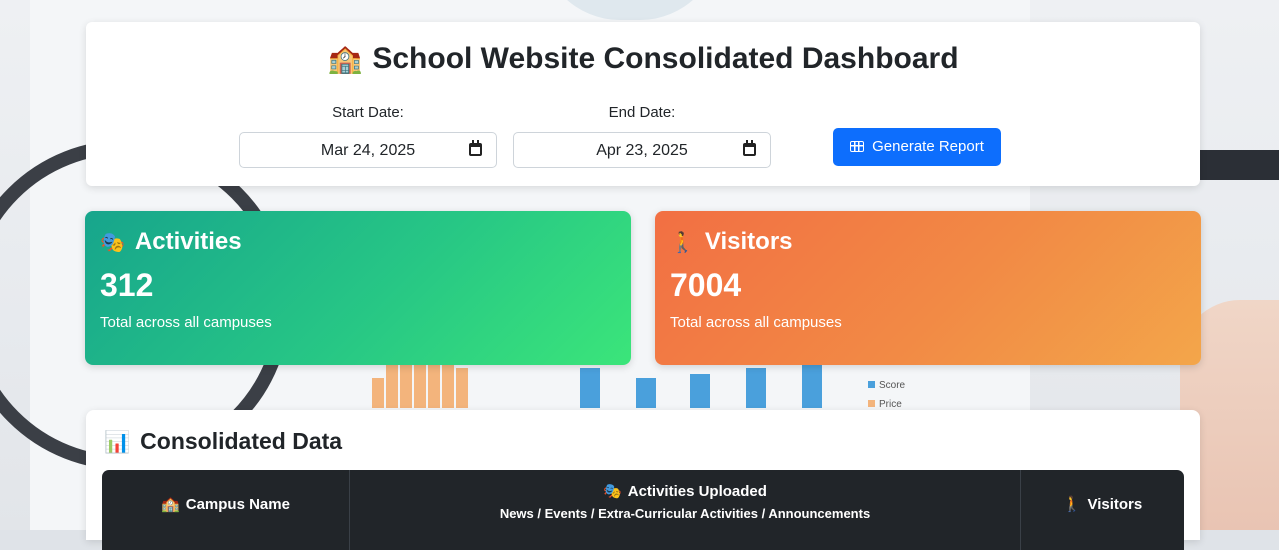  I want to click on page-title-text: School Website Consolidated Dashboard, so click(665, 58).